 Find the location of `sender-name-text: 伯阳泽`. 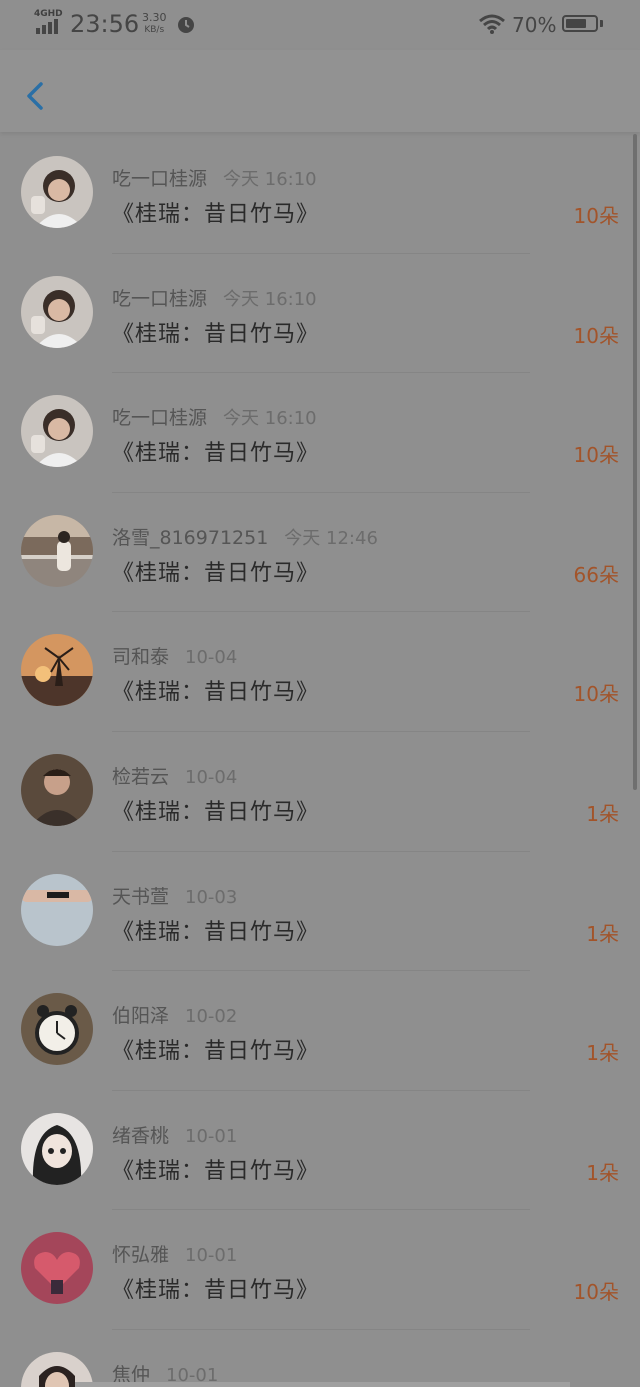

sender-name-text: 伯阳泽 is located at coordinates (141, 1016).